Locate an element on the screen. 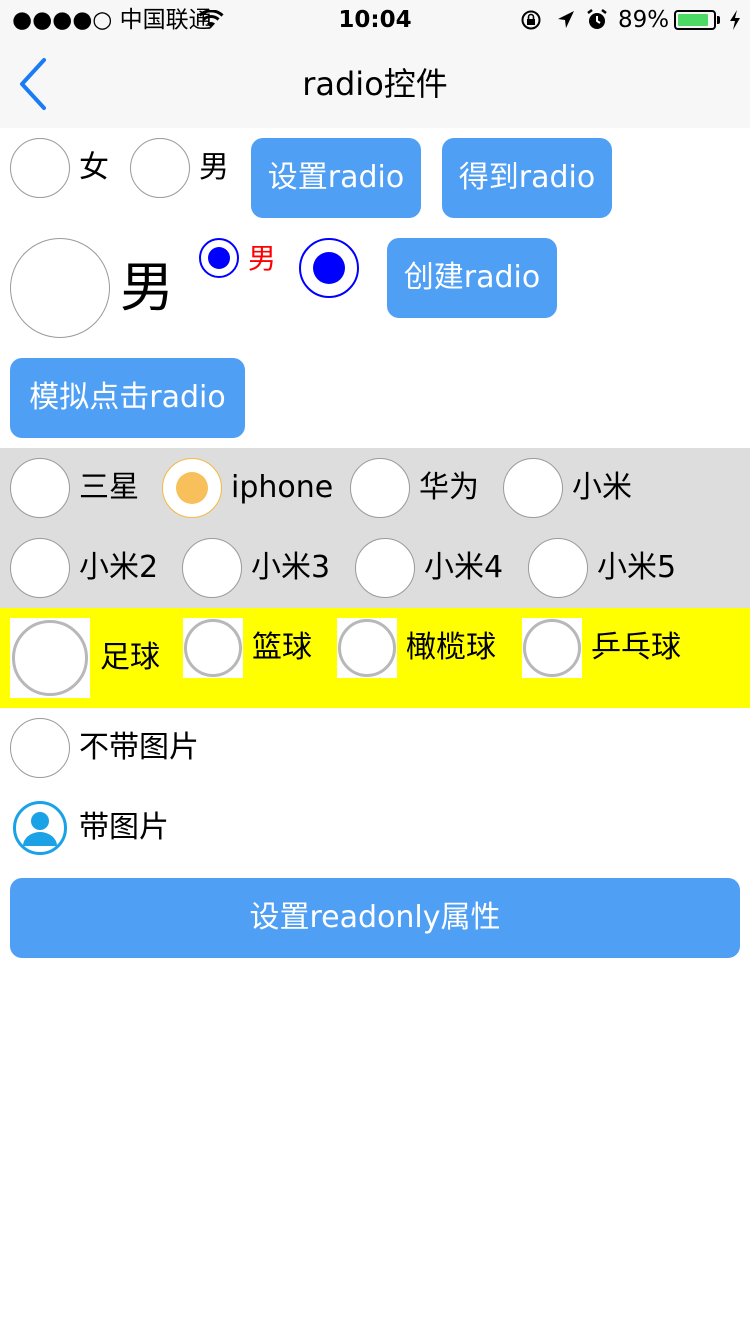  radio-large is located at coordinates (60, 288).